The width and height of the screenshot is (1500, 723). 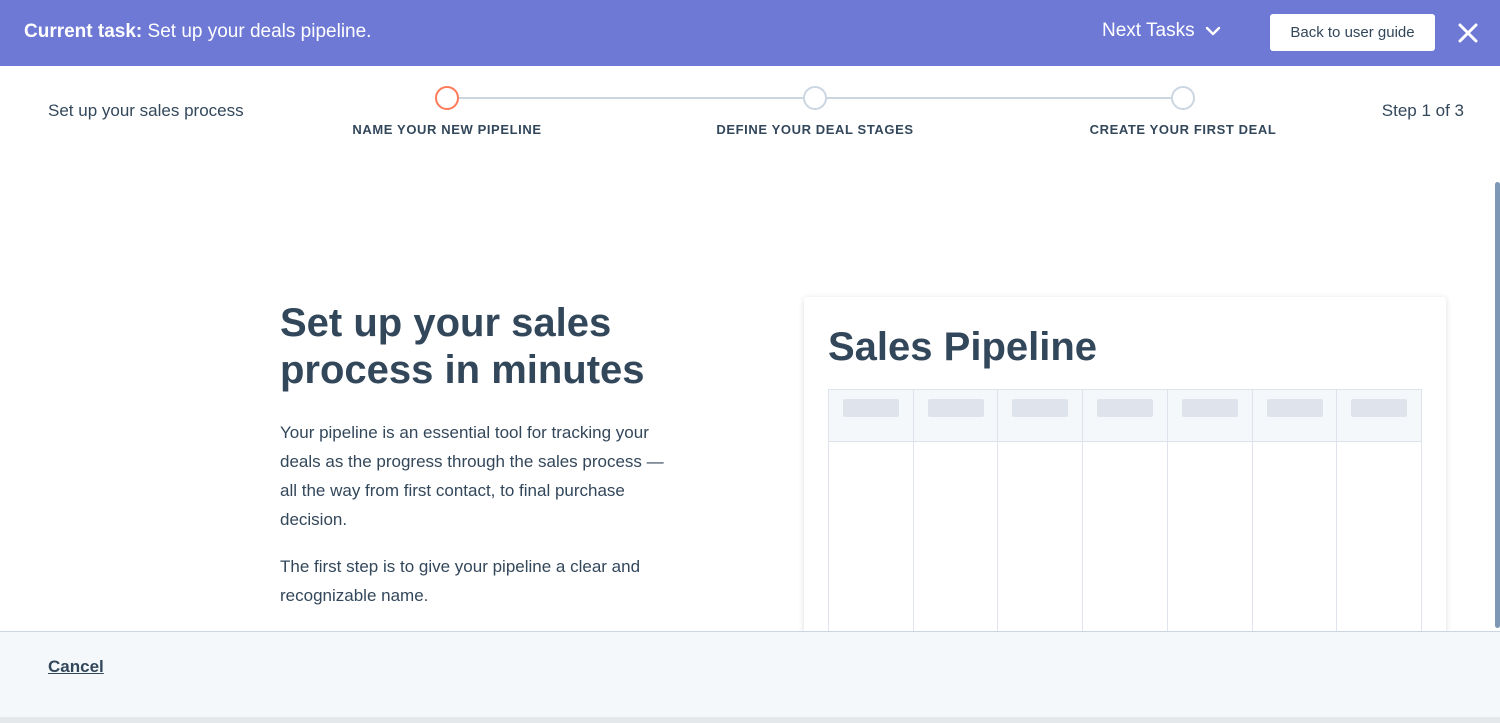 I want to click on close-icon, so click(x=1468, y=33).